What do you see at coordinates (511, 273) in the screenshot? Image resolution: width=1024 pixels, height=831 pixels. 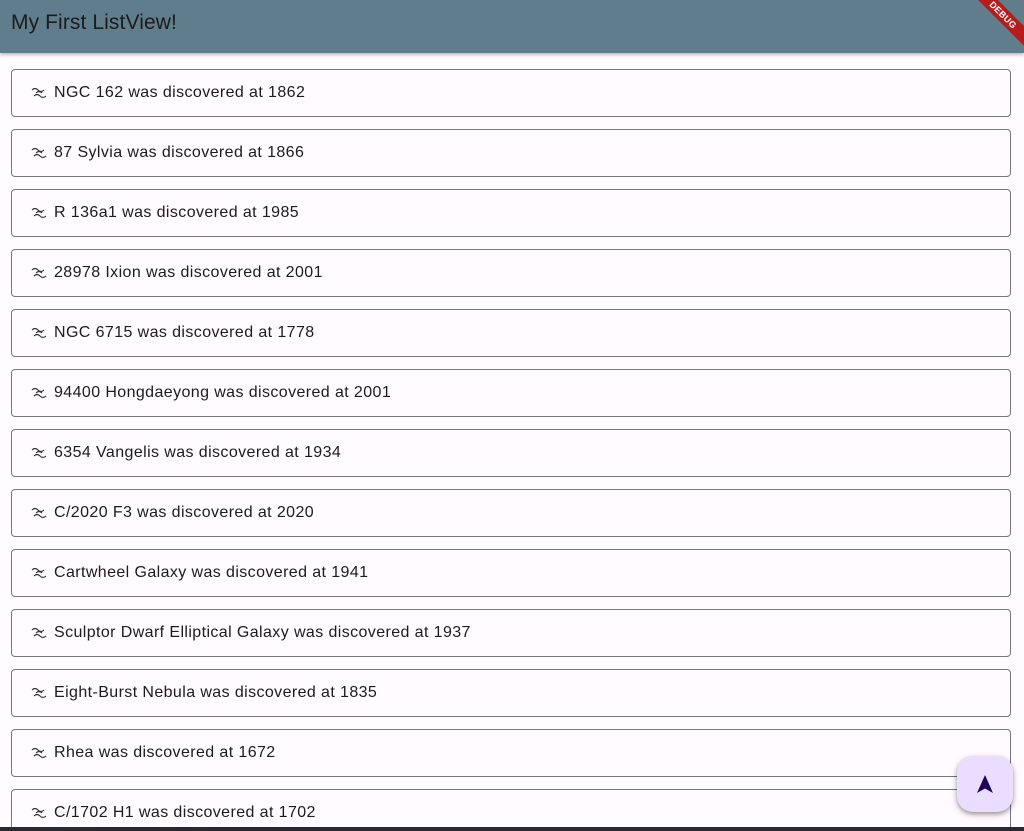 I see `list-item: 28978 Ixion was discovered at 2001` at bounding box center [511, 273].